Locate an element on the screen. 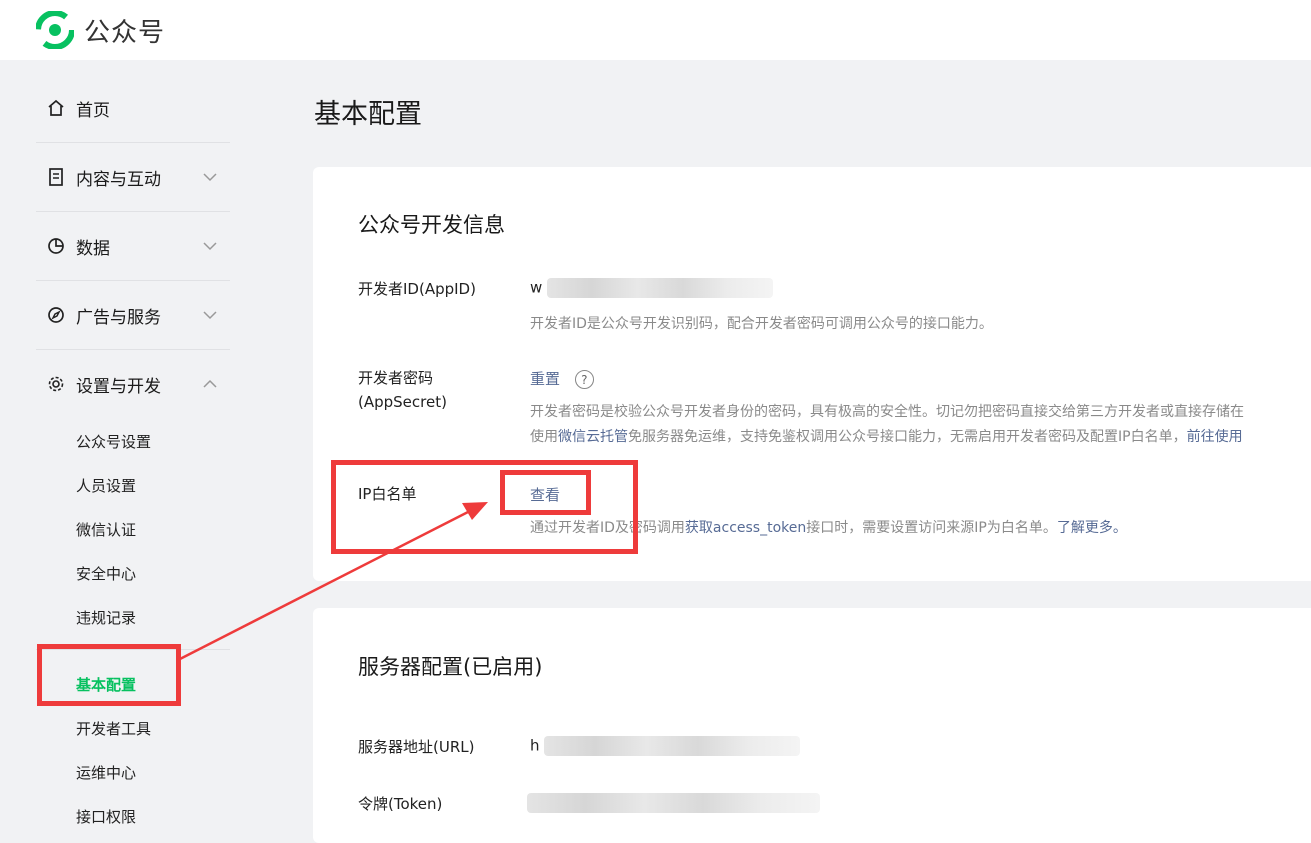 This screenshot has width=1311, height=843. appsecret-label: 开发者密码(AppSecret) is located at coordinates (402, 390).